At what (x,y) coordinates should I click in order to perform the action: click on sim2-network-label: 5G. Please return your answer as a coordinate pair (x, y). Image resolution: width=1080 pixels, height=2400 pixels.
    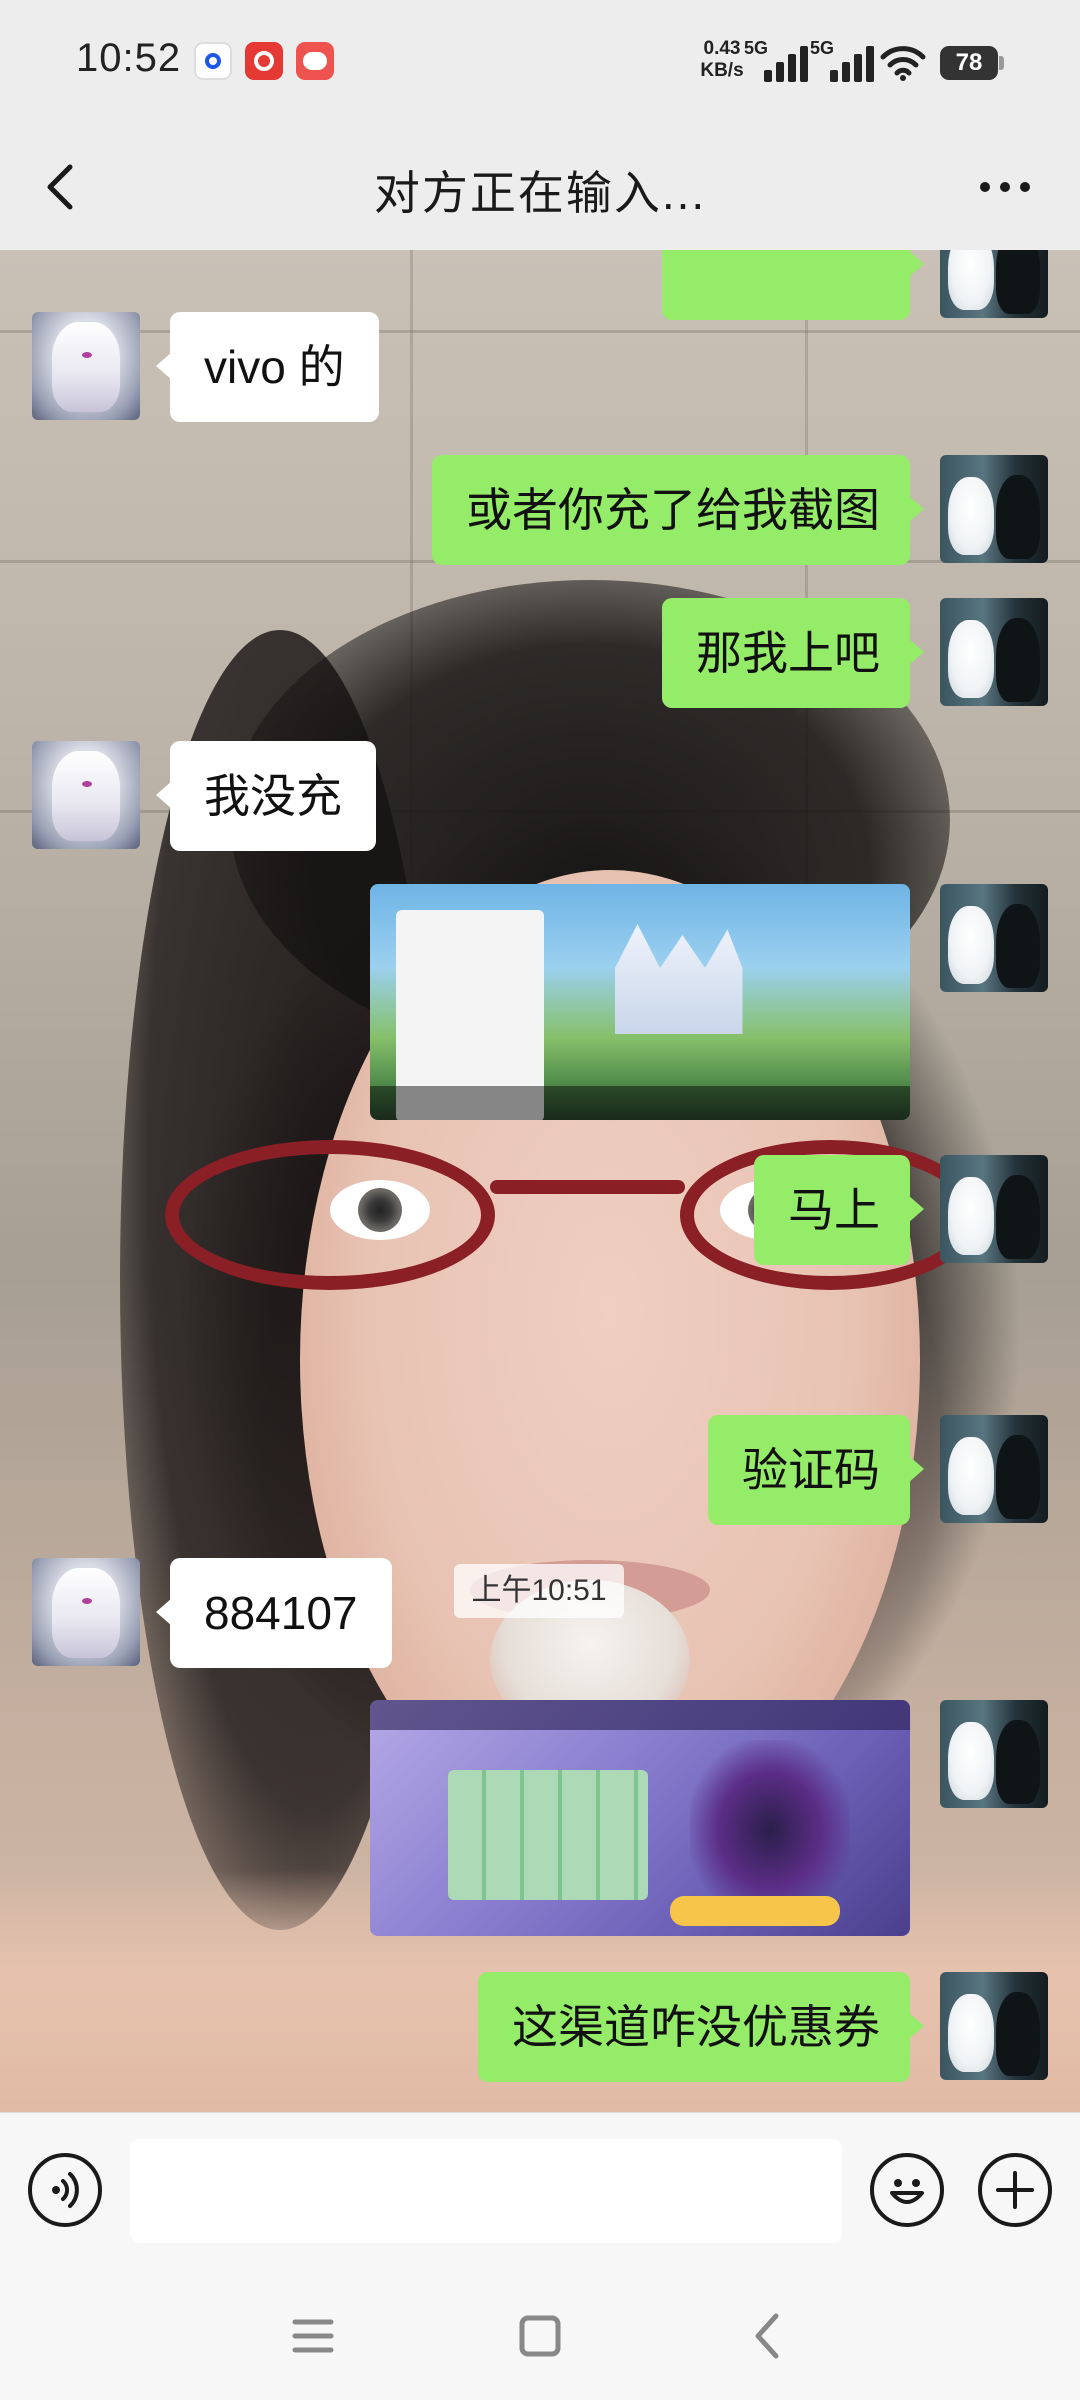
    Looking at the image, I should click on (822, 48).